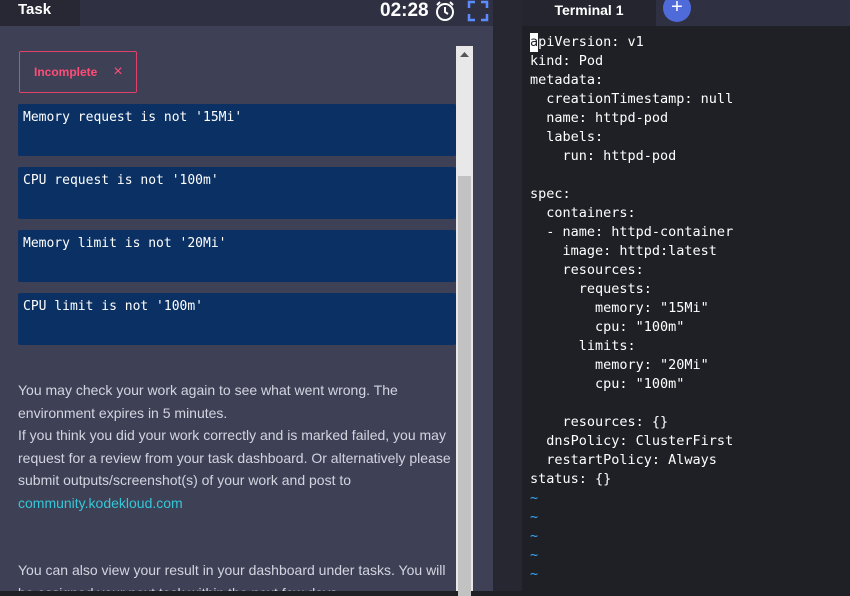  I want to click on terminal-line: apiVersion: v1, so click(587, 42).